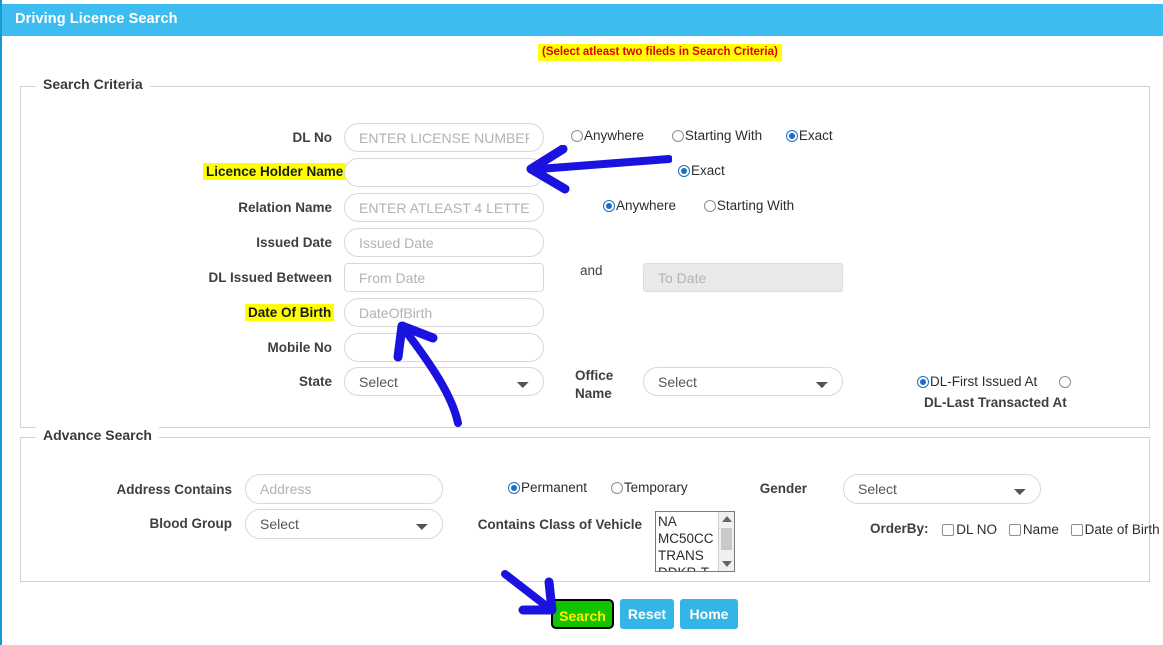 The width and height of the screenshot is (1163, 645). I want to click on licence-holder-name-input, so click(444, 172).